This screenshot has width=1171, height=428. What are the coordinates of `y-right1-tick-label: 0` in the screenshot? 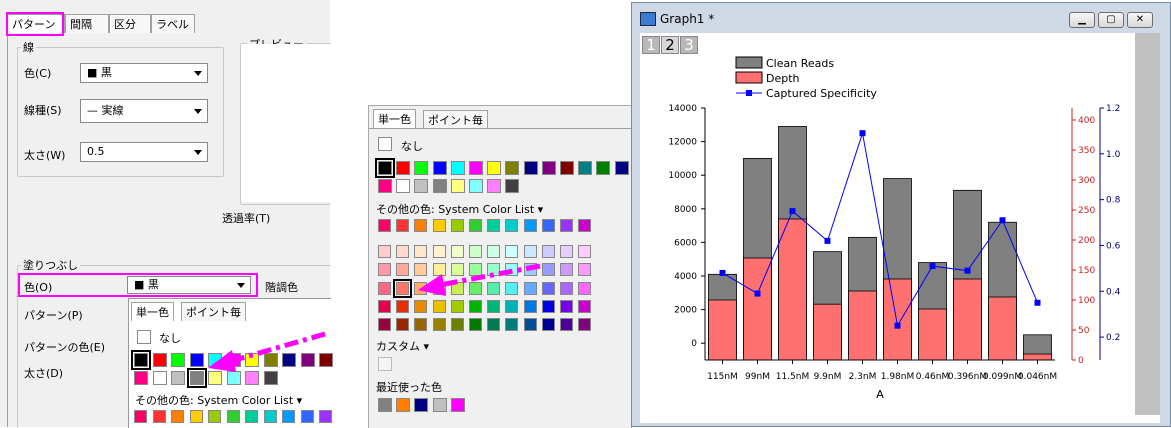 It's located at (1081, 361).